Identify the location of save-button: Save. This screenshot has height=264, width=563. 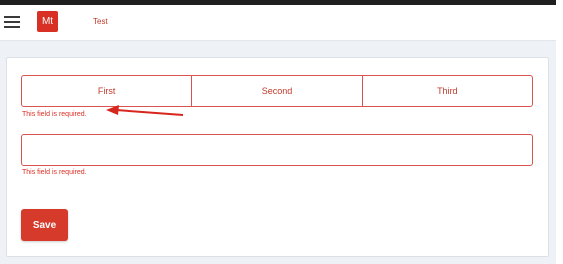
(44, 225).